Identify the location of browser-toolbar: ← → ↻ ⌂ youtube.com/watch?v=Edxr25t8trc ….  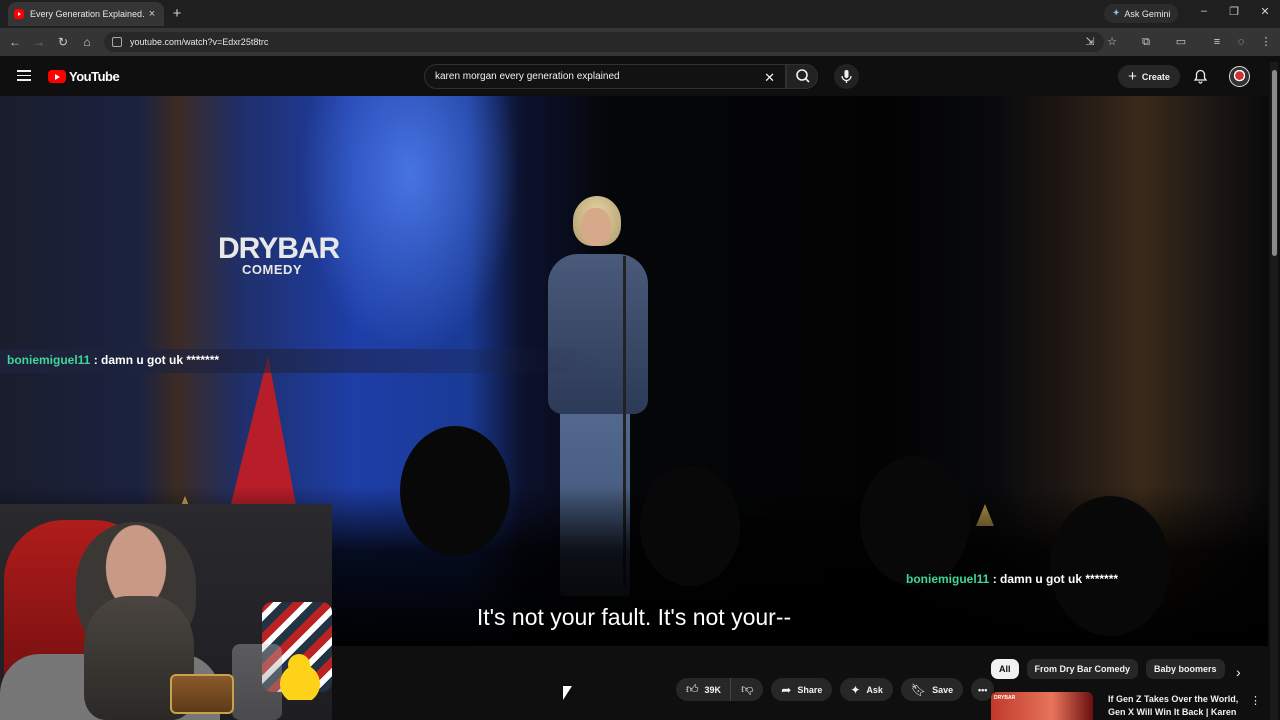
(640, 42).